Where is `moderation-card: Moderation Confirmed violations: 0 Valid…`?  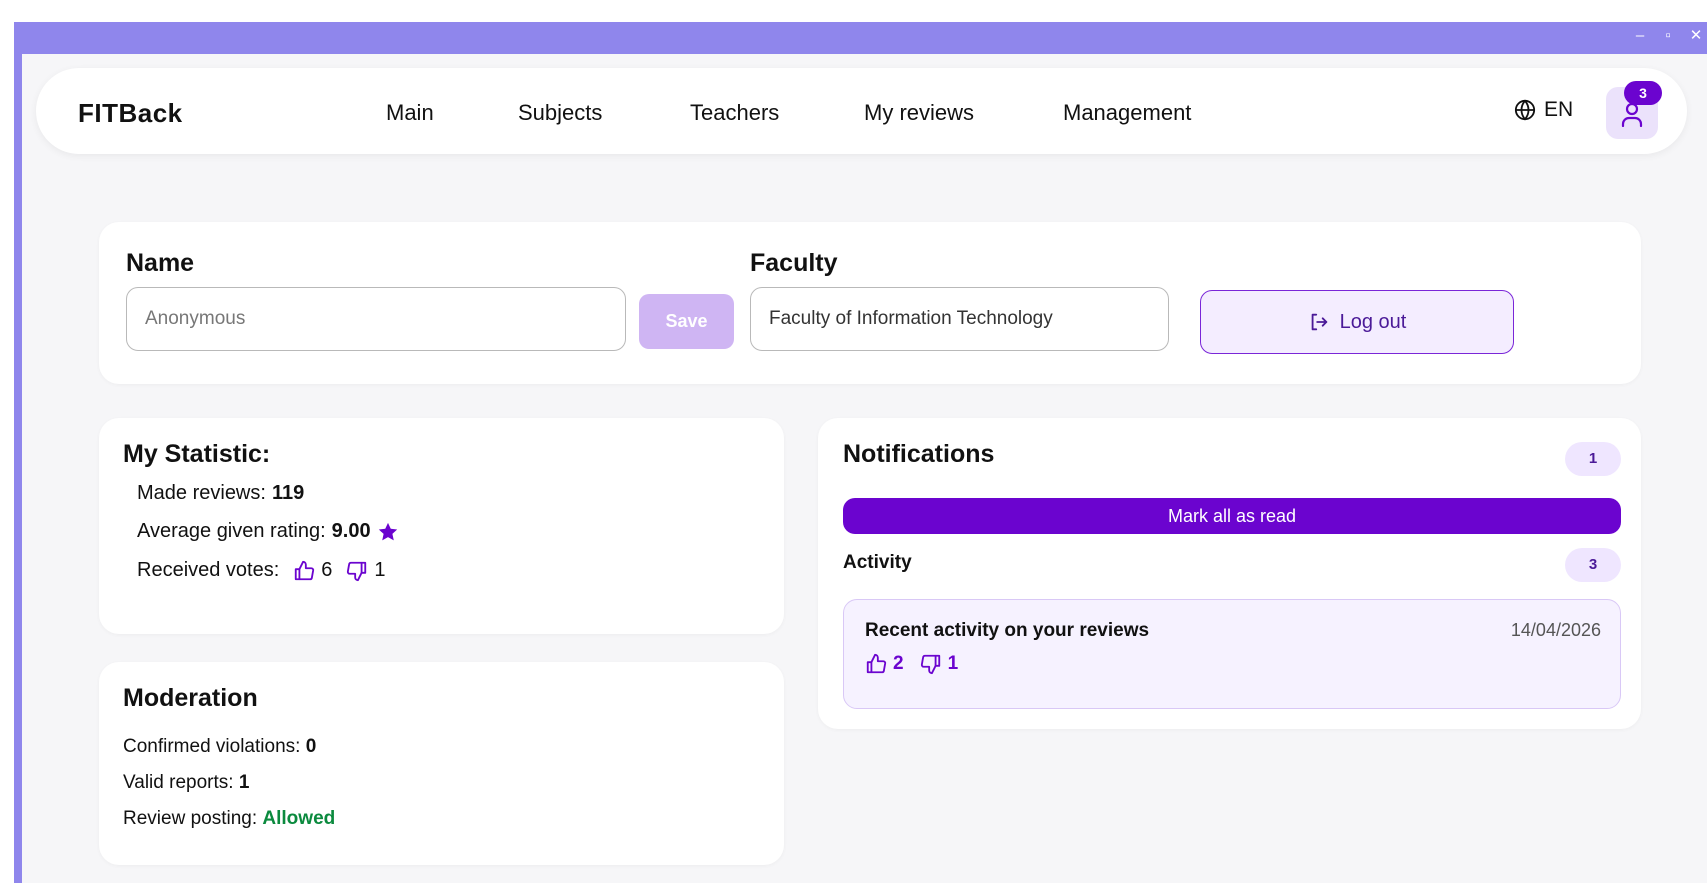 moderation-card: Moderation Confirmed violations: 0 Valid… is located at coordinates (441, 763).